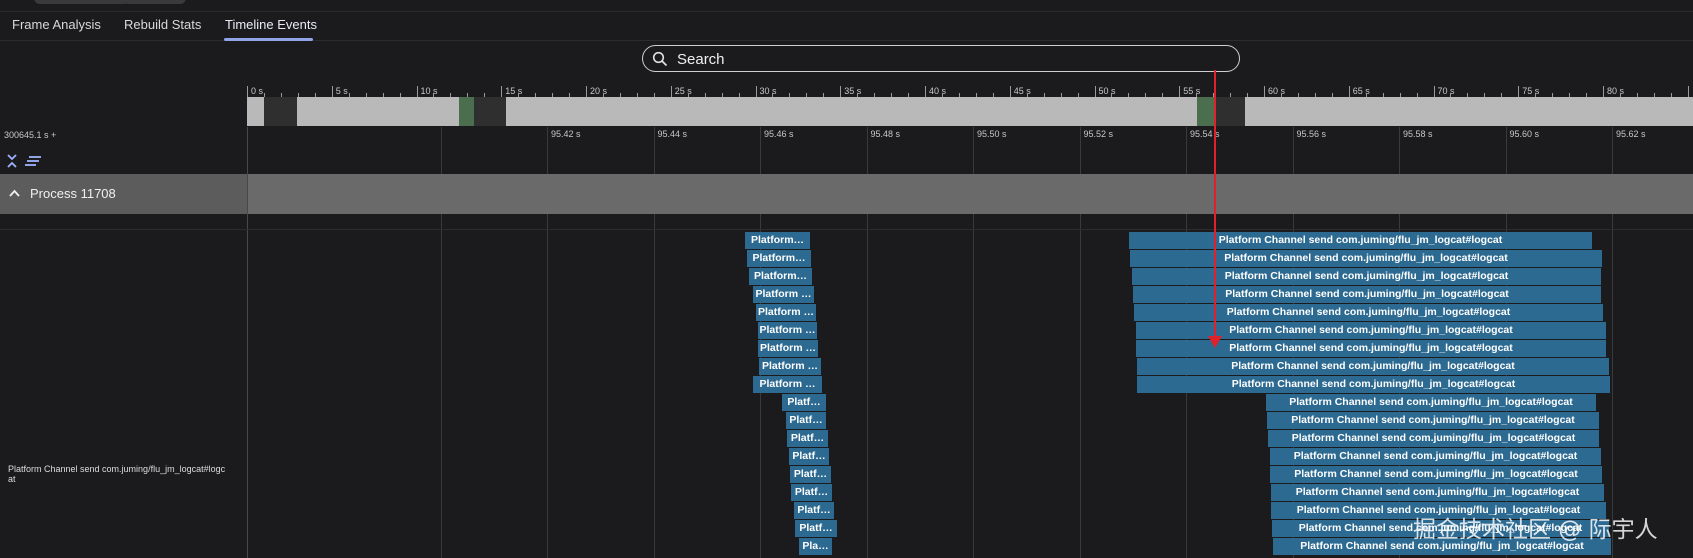  What do you see at coordinates (514, 91) in the screenshot?
I see `ruler-label: 15 s` at bounding box center [514, 91].